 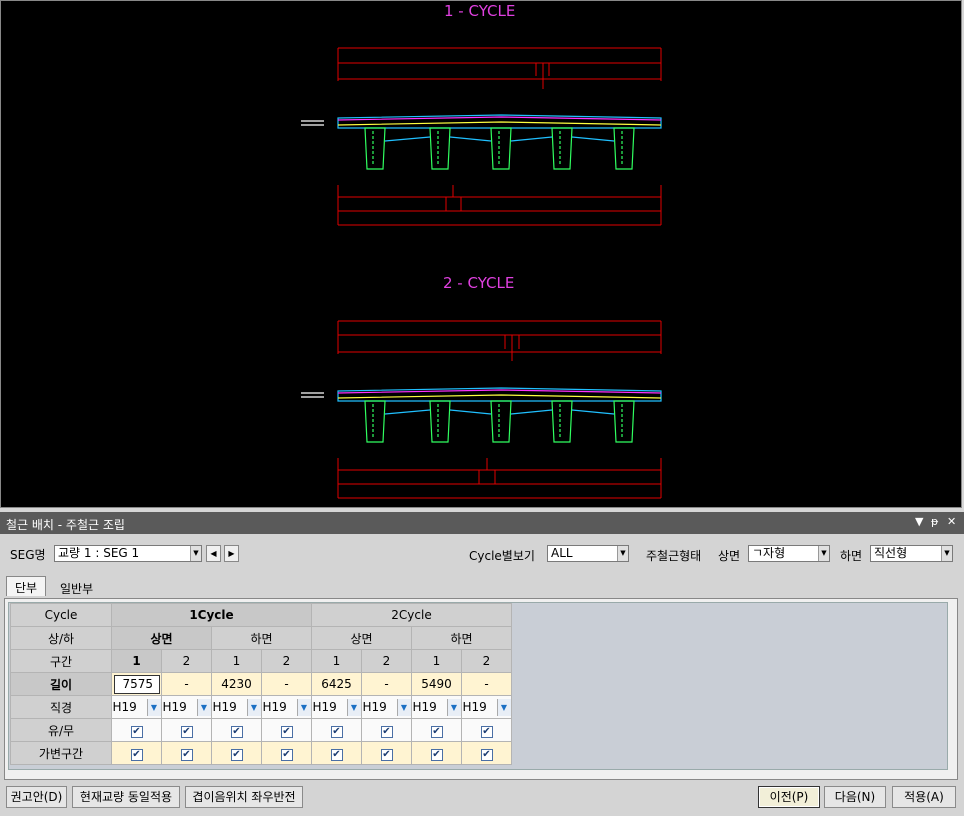 What do you see at coordinates (891, 553) in the screenshot?
I see `bottom-shape-value: 직선형` at bounding box center [891, 553].